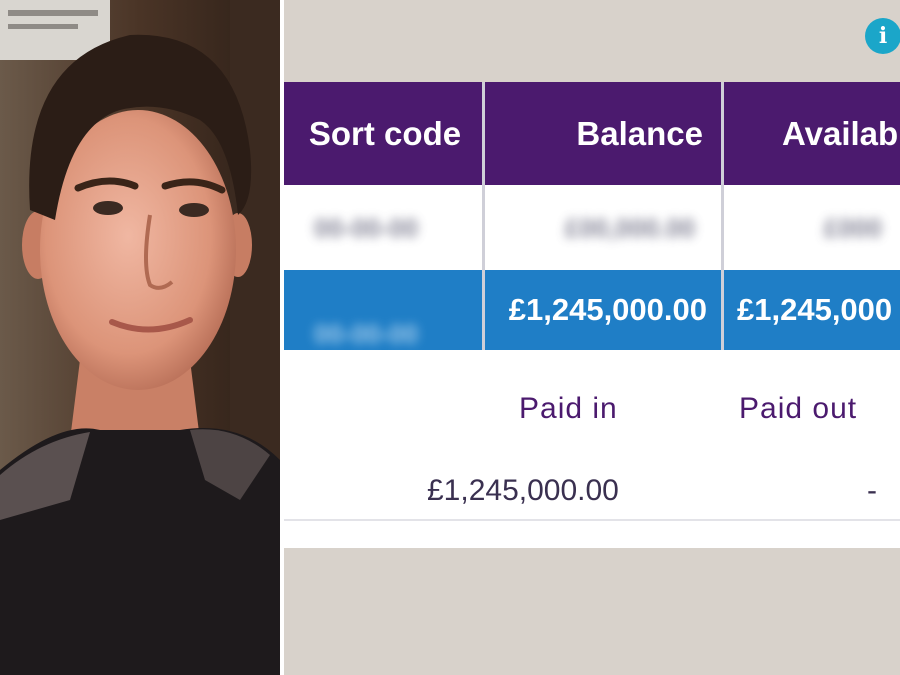  Describe the element at coordinates (812, 133) in the screenshot. I see `header-available: Availab` at that location.